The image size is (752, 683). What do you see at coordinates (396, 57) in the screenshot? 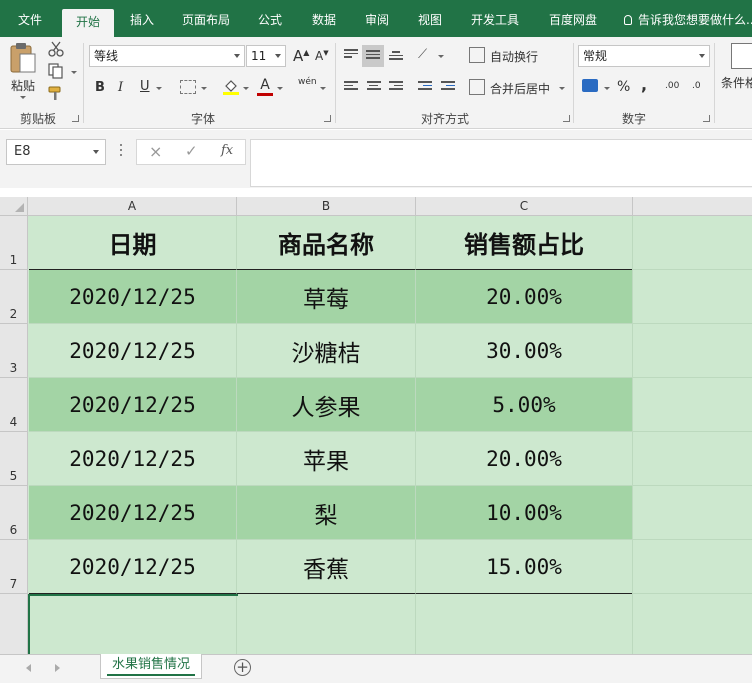
I see `align-bottom-icon` at bounding box center [396, 57].